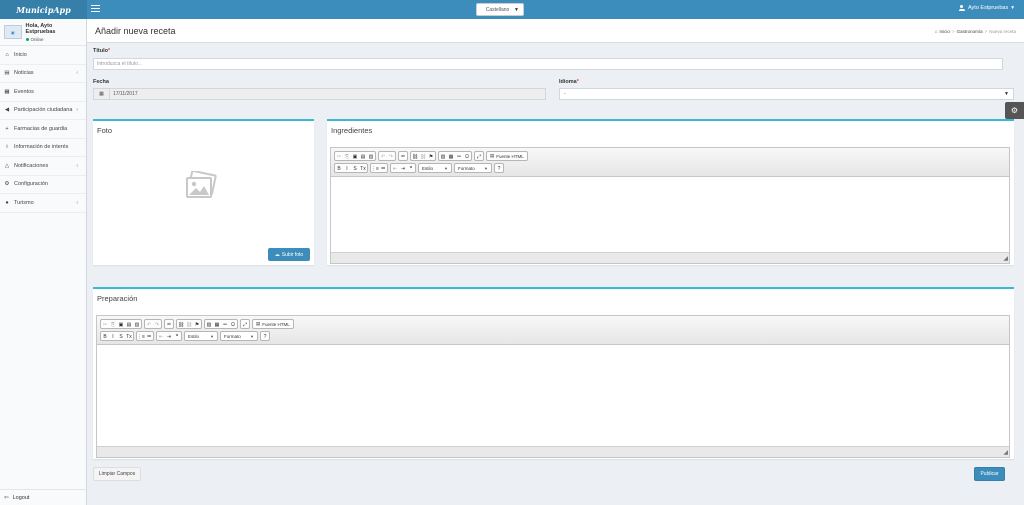 The image size is (1024, 505). I want to click on sidebar-item: ⚙ Configuración, so click(43, 185).